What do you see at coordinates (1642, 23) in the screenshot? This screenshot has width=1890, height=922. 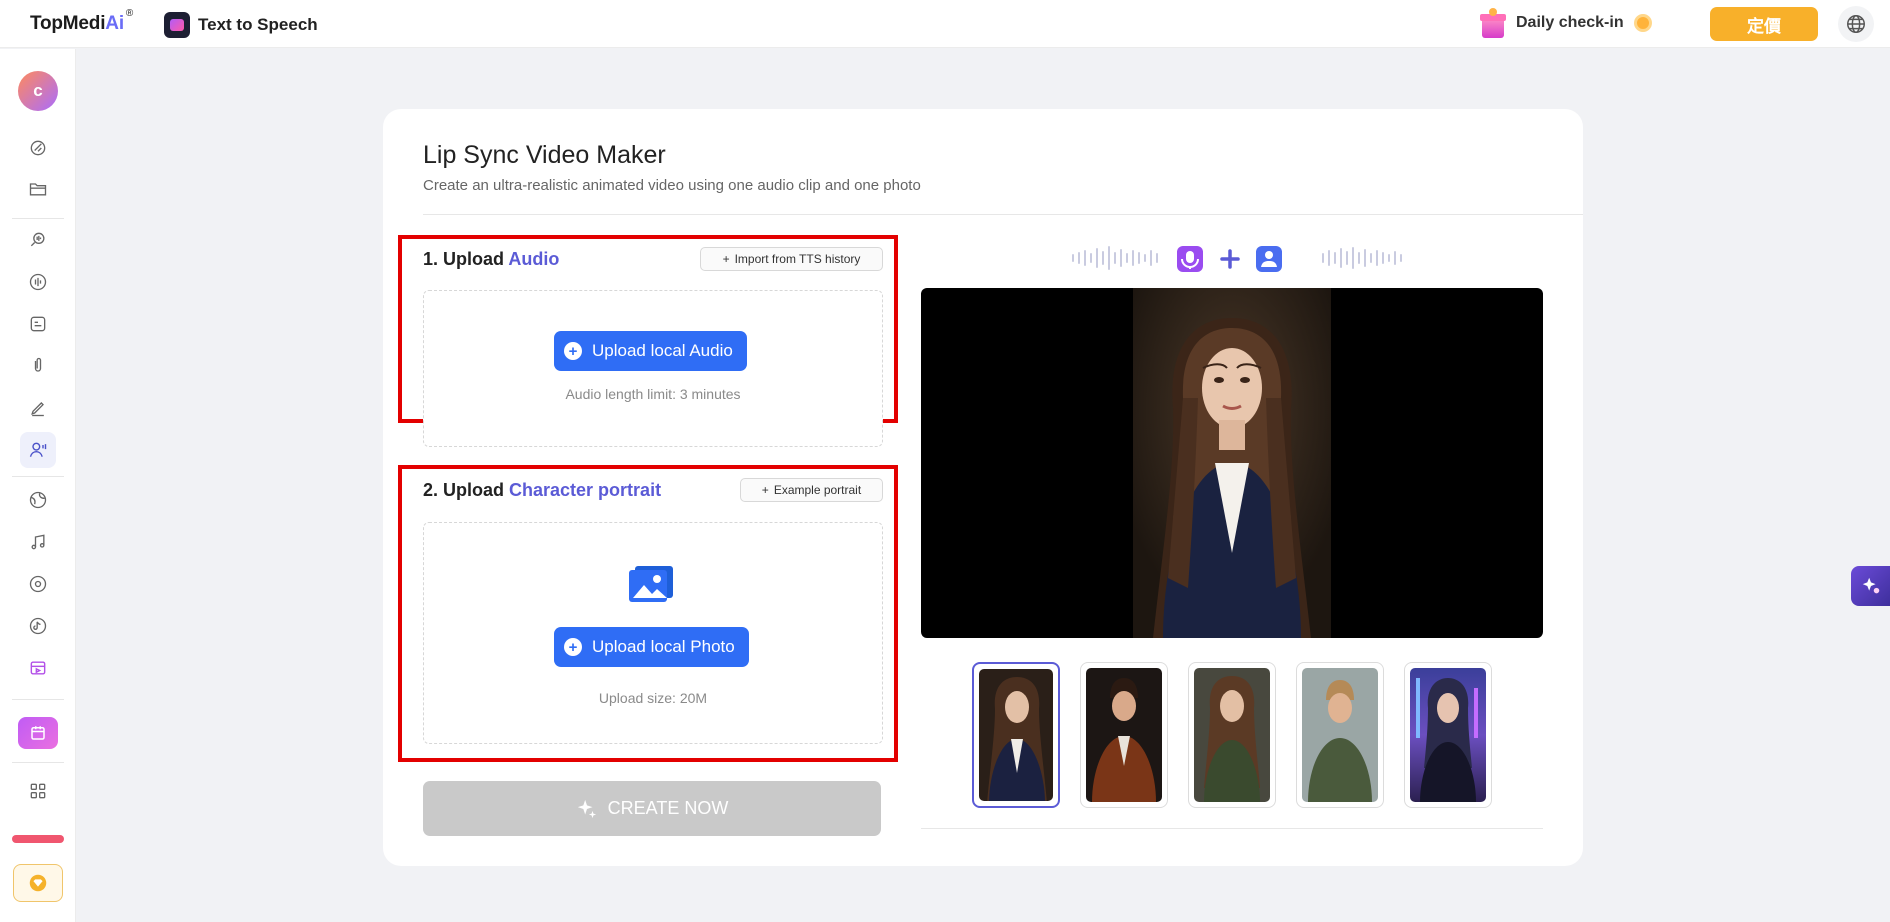 I see `coin-icon` at bounding box center [1642, 23].